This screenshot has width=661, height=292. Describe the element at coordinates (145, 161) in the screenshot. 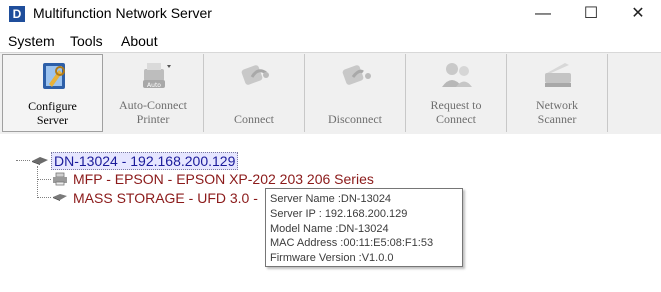

I see `tree-root-server: DN-13024 - 192.168.200.129` at that location.